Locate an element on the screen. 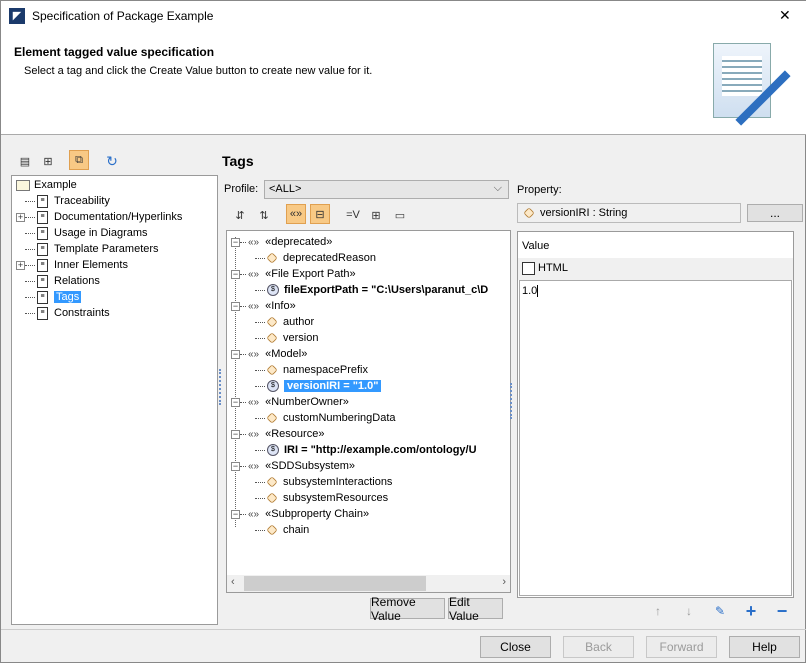 This screenshot has width=806, height=663. tag-node: version is located at coordinates (286, 338).